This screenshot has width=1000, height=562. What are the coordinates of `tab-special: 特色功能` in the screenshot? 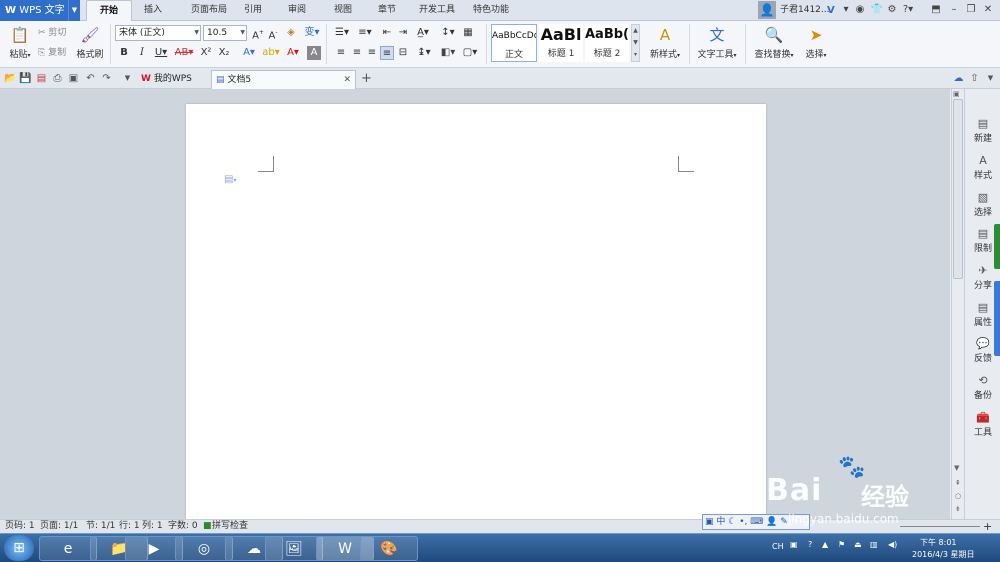 It's located at (491, 10).